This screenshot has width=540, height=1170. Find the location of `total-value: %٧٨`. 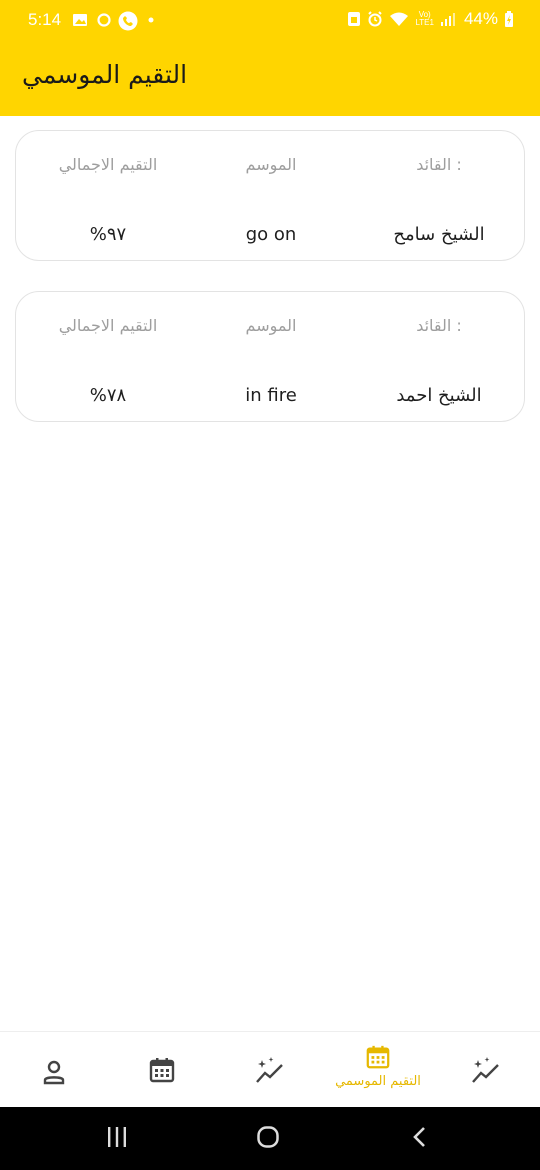

total-value: %٧٨ is located at coordinates (108, 395).